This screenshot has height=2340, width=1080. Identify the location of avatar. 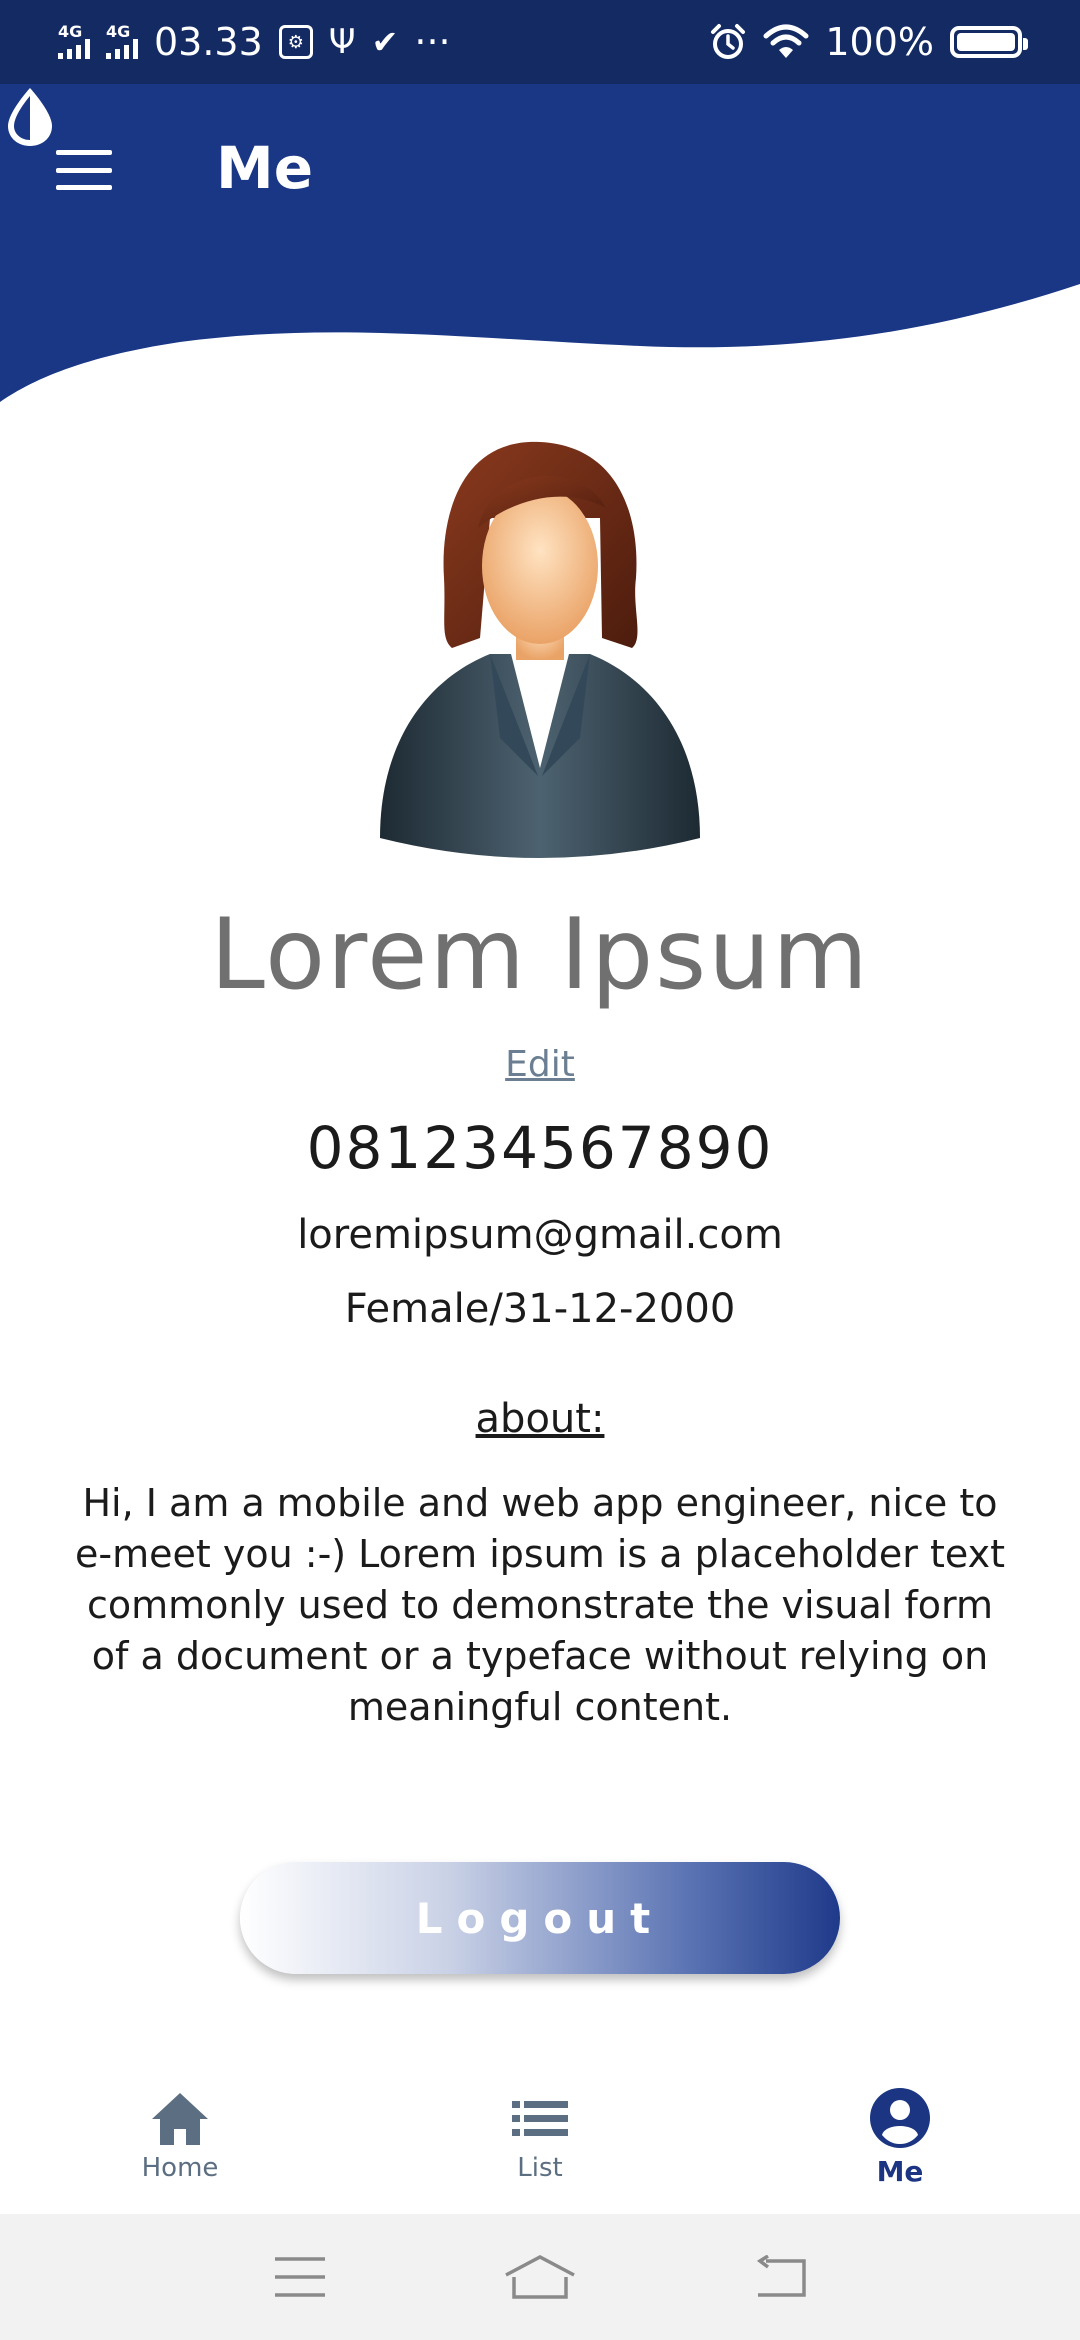
(540, 649).